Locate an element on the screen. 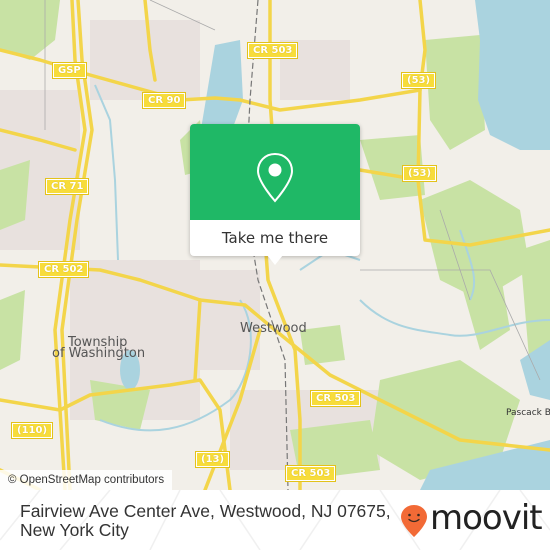 This screenshot has height=550, width=550. place-label-pascack: Pascack Br is located at coordinates (528, 413).